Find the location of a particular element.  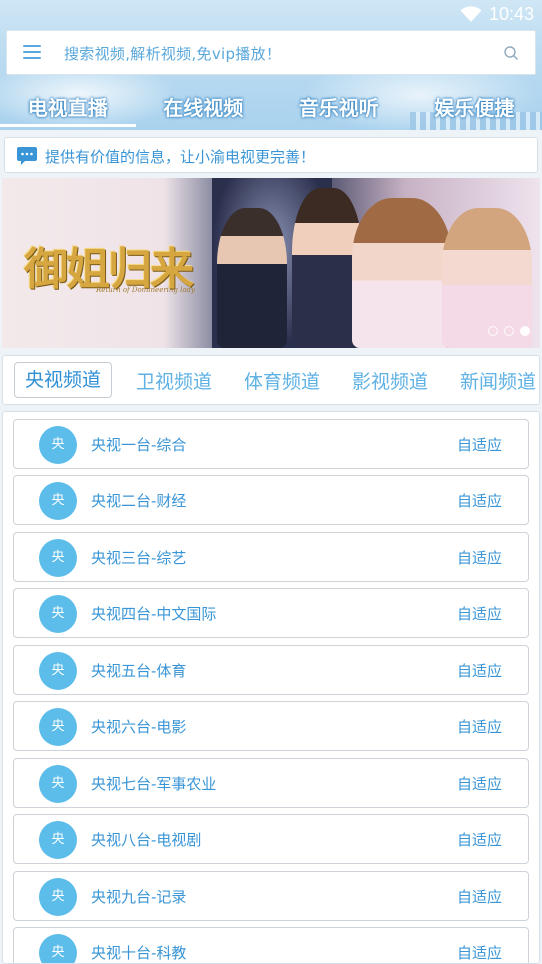

category-tabs: 电视直播 在线视频 音乐视听 娱乐便捷 is located at coordinates (271, 106).